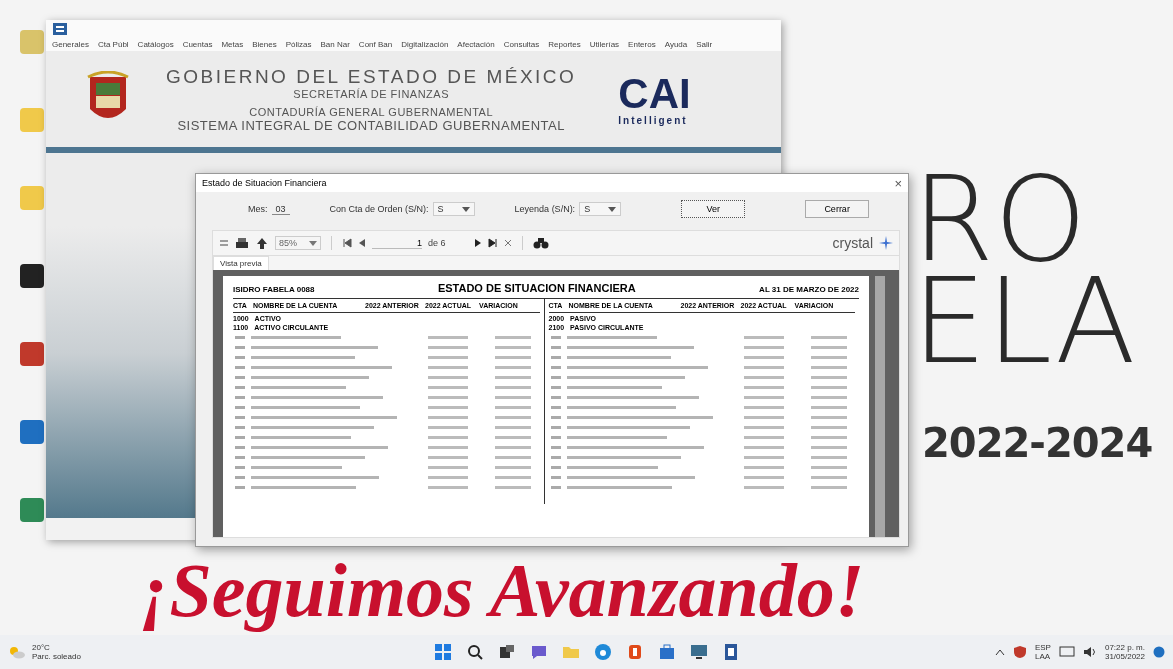 The image size is (1173, 669). Describe the element at coordinates (371, 76) in the screenshot. I see `banner-title: GOBIERNO DEL ESTADO DE MÉXICO` at that location.